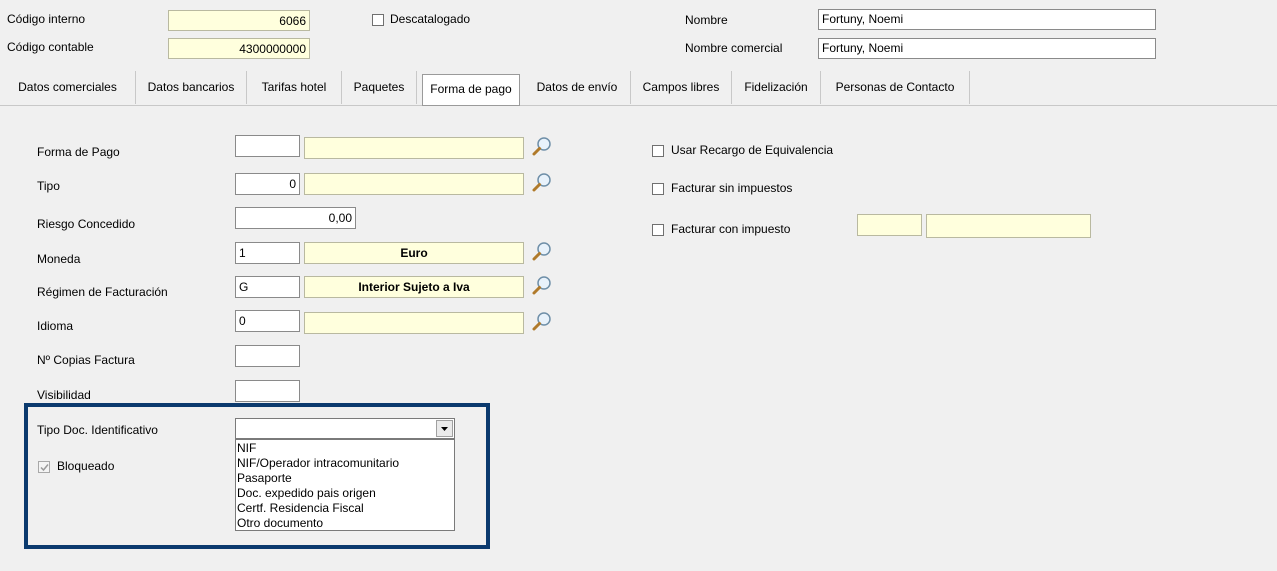 The height and width of the screenshot is (571, 1277). What do you see at coordinates (86, 360) in the screenshot?
I see `copias-factura-label: Nº Copias Factura` at bounding box center [86, 360].